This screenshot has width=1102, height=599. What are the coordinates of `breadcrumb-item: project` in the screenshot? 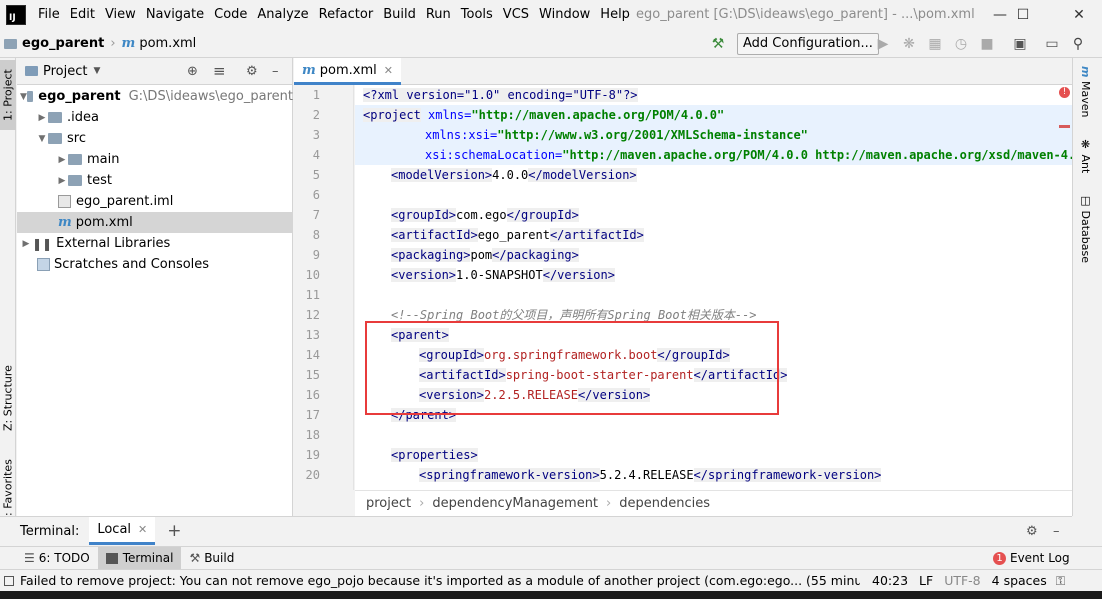 It's located at (388, 503).